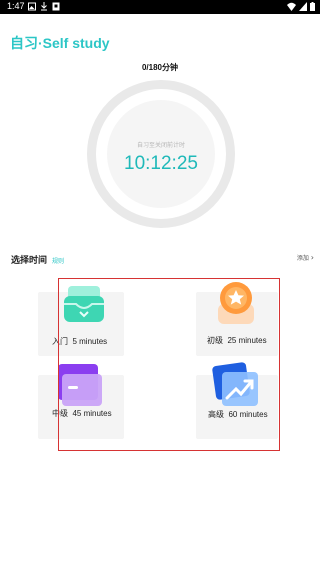  Describe the element at coordinates (29, 261) in the screenshot. I see `section-title: 选择时间` at that location.